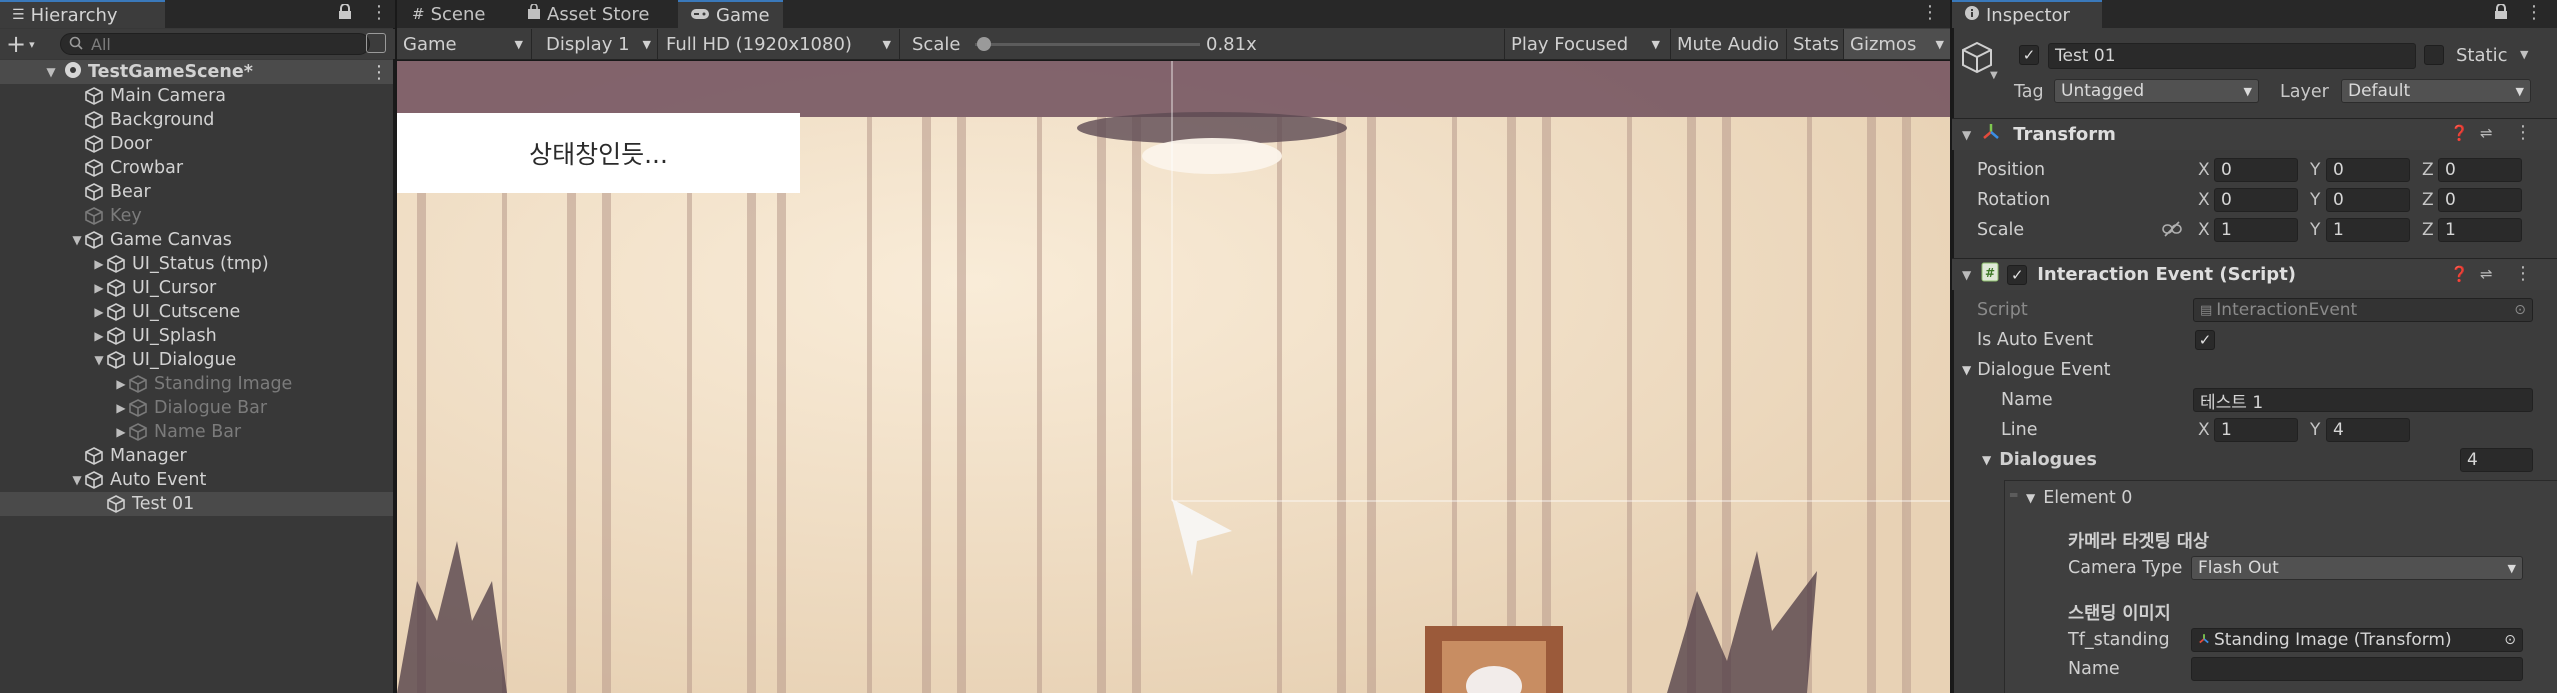 Image resolution: width=2557 pixels, height=693 pixels. I want to click on drag-handle-icon: ═, so click(2013, 495).